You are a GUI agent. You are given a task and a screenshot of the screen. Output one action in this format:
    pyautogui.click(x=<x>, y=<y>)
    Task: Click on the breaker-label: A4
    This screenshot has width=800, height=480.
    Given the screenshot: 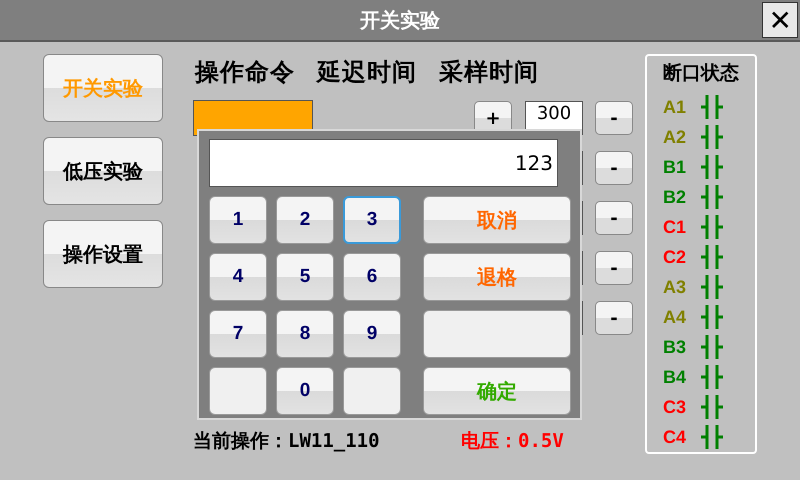 What is the action you would take?
    pyautogui.click(x=675, y=317)
    